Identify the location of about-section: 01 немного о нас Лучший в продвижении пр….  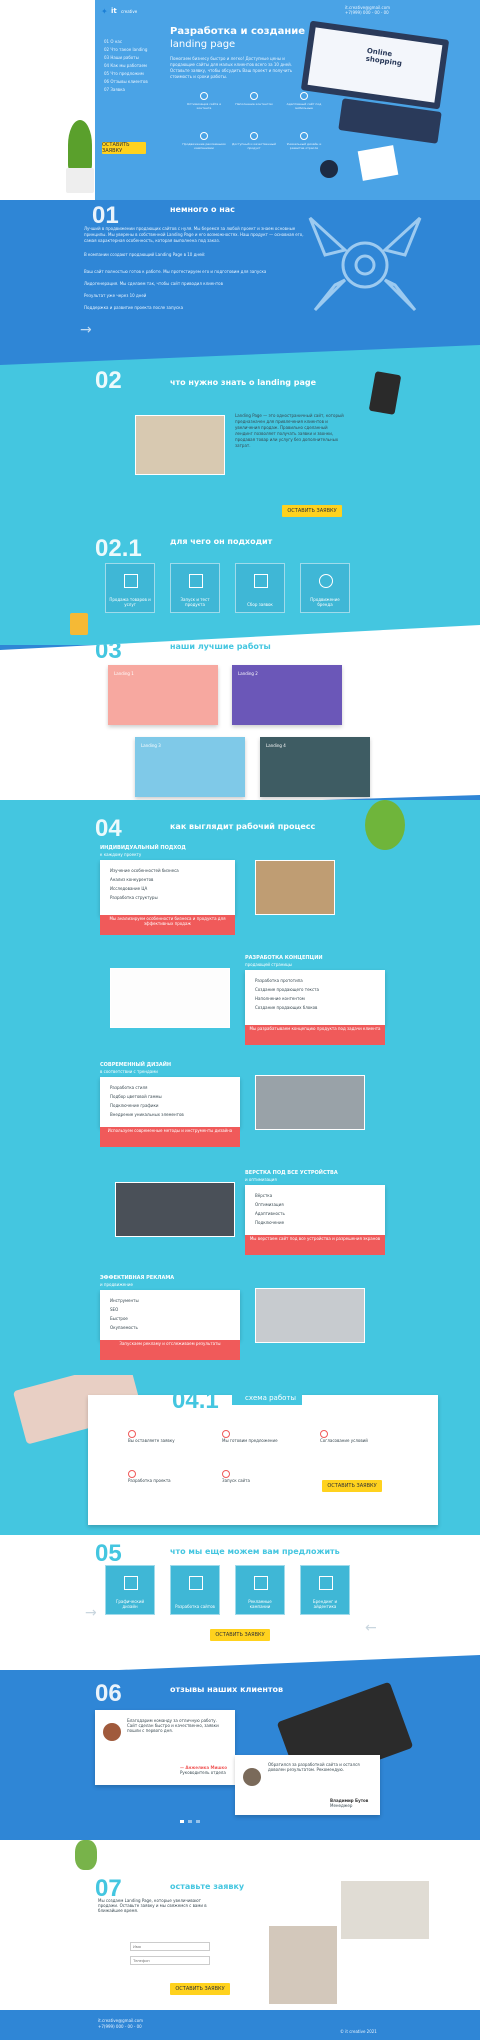
(240, 272).